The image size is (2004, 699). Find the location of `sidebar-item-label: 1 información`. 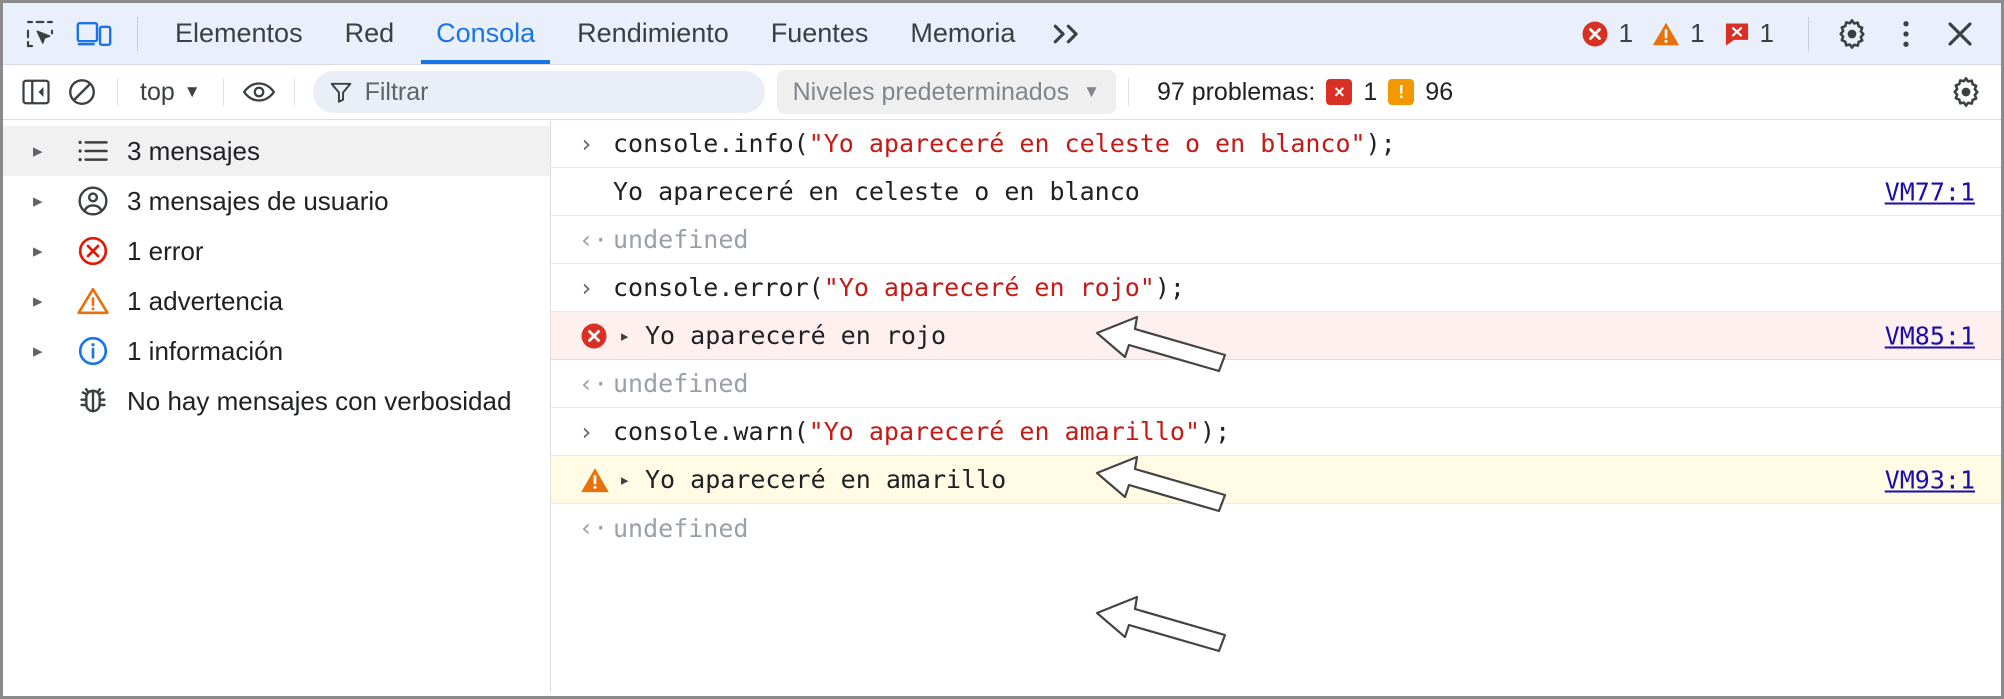

sidebar-item-label: 1 información is located at coordinates (205, 350).